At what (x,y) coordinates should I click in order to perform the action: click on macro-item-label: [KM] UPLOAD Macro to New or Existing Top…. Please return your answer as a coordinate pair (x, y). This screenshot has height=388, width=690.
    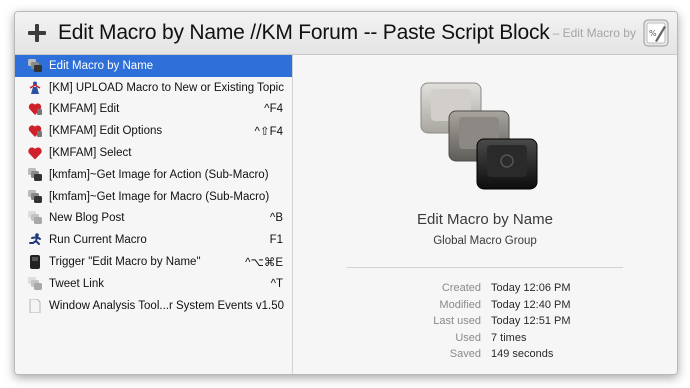
    Looking at the image, I should click on (166, 87).